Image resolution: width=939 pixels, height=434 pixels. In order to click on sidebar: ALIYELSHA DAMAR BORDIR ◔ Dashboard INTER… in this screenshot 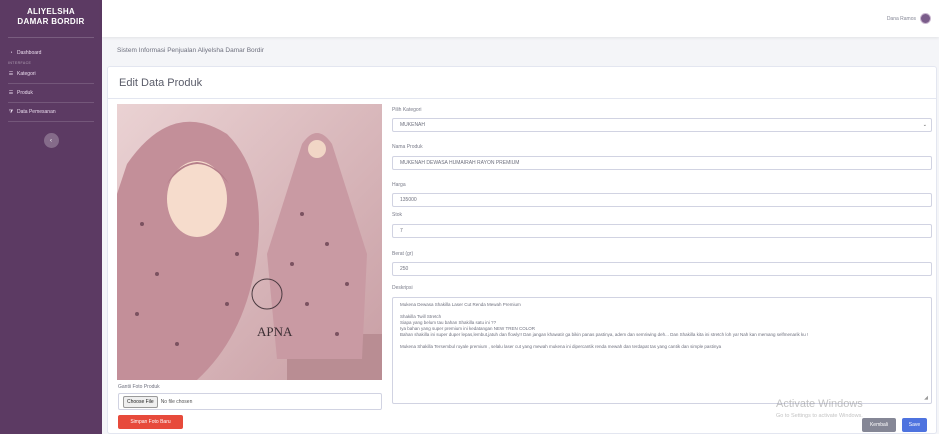, I will do `click(51, 217)`.